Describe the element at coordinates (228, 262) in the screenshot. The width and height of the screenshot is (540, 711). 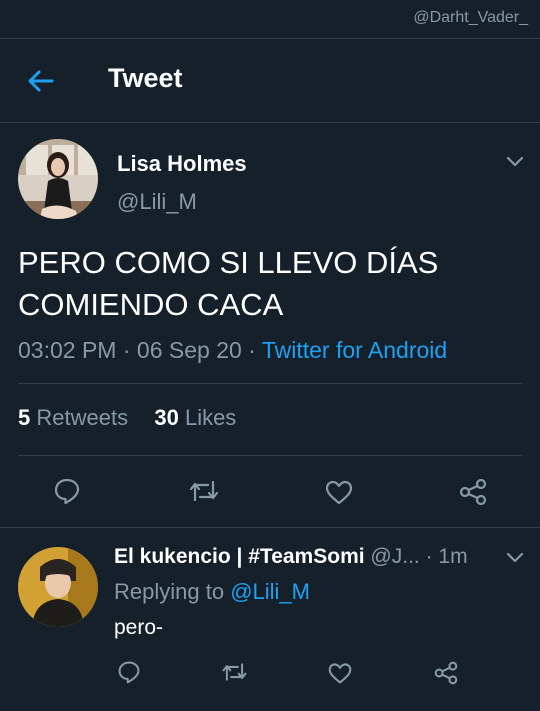
I see `tweet-text-line: PERO COMO SI LLEVO DÍAS` at that location.